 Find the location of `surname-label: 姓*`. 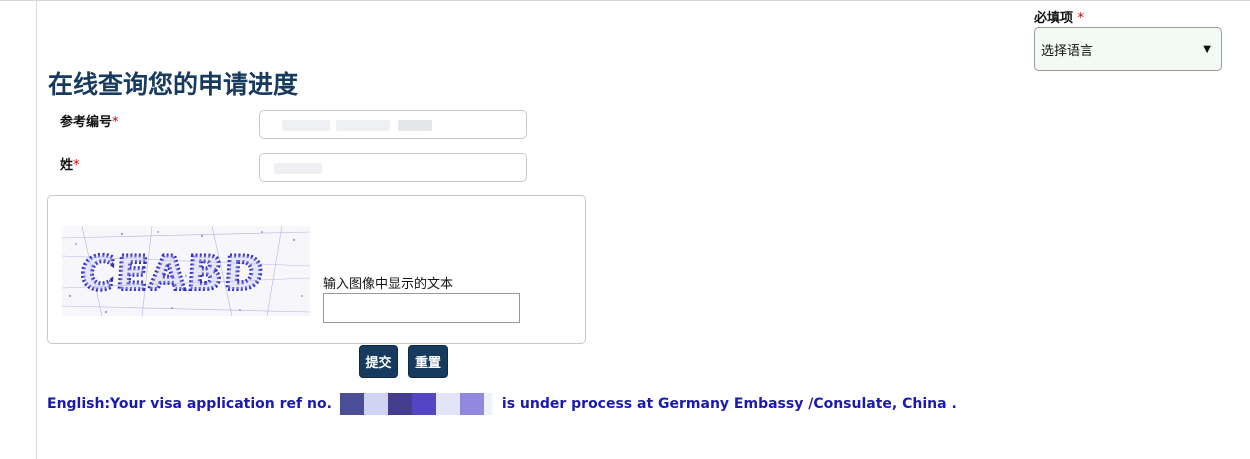

surname-label: 姓* is located at coordinates (70, 163).